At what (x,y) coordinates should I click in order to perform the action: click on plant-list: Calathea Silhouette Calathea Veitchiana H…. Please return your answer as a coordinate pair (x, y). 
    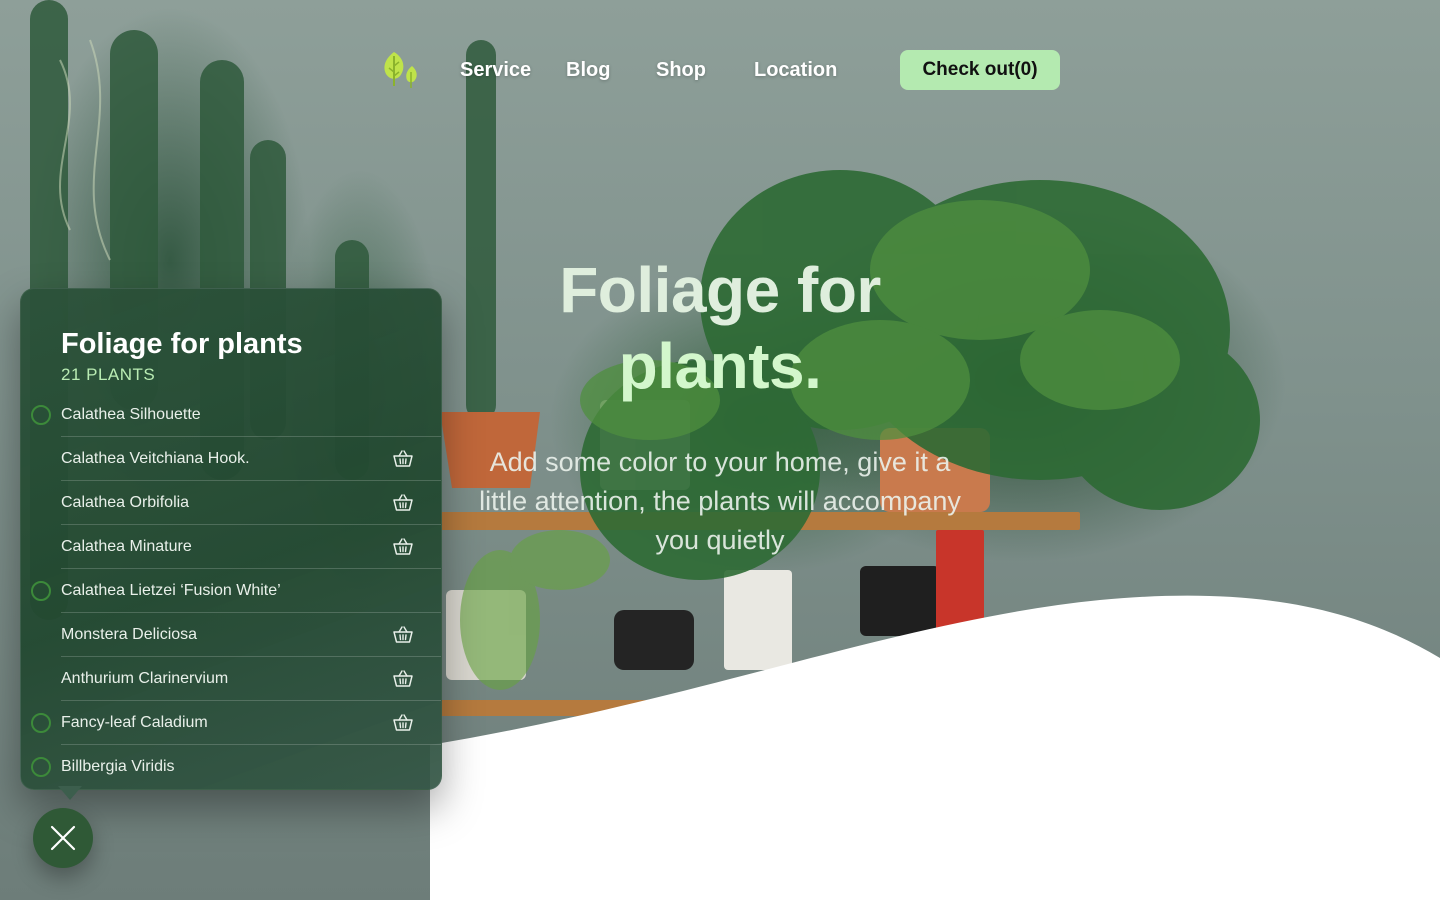
    Looking at the image, I should click on (231, 591).